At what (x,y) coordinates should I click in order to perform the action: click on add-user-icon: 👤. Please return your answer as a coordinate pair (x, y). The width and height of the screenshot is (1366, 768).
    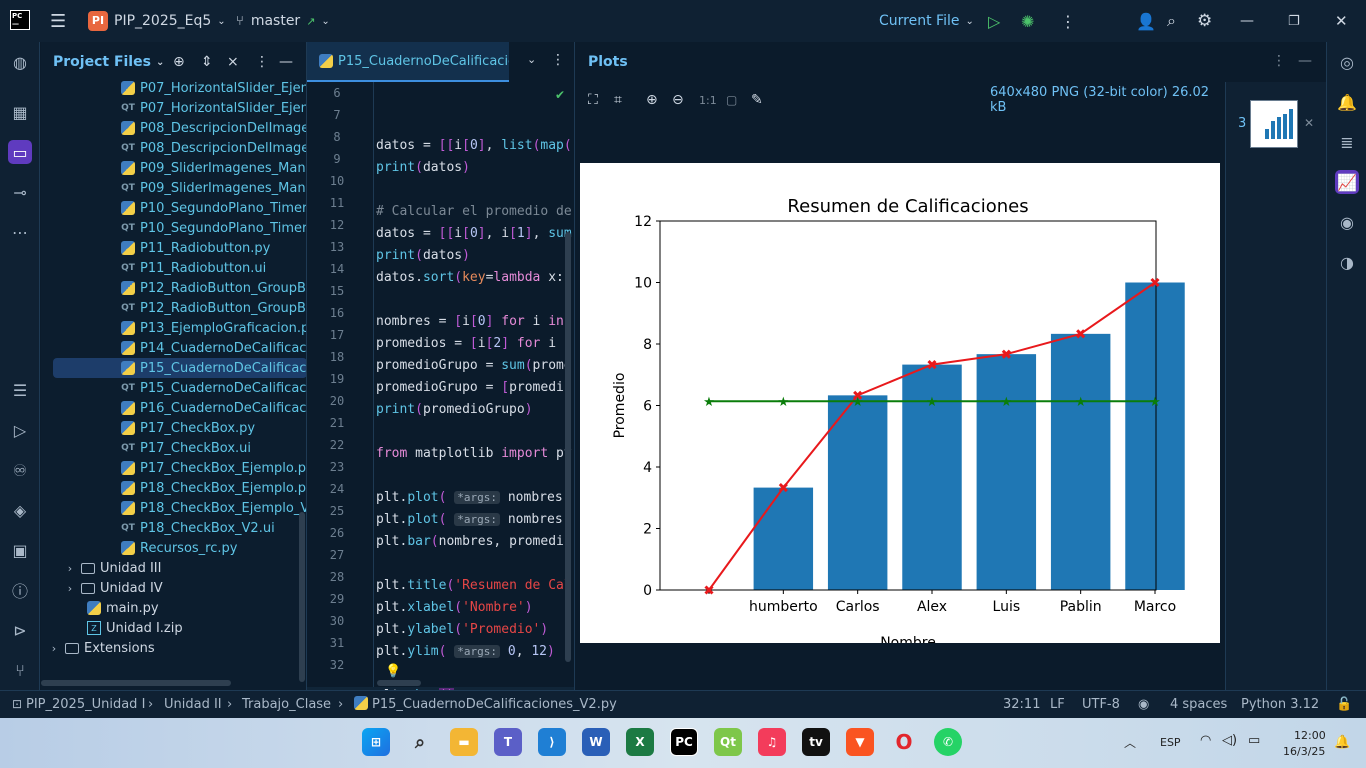
    Looking at the image, I should click on (1146, 21).